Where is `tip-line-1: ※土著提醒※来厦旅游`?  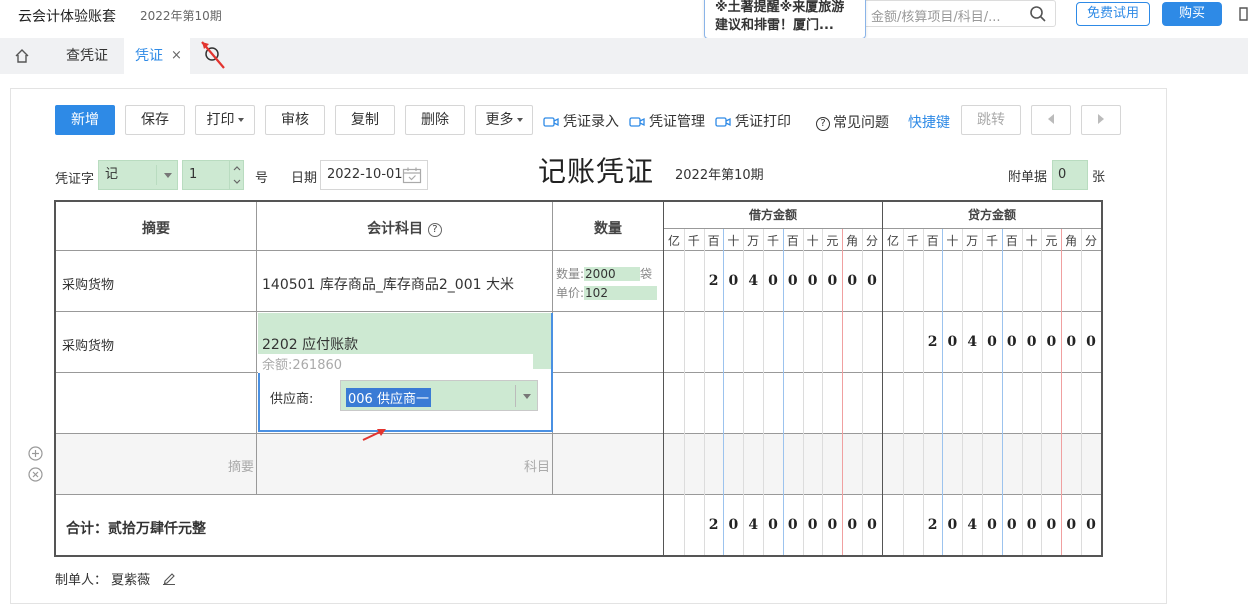
tip-line-1: ※土著提醒※来厦旅游 is located at coordinates (780, 7).